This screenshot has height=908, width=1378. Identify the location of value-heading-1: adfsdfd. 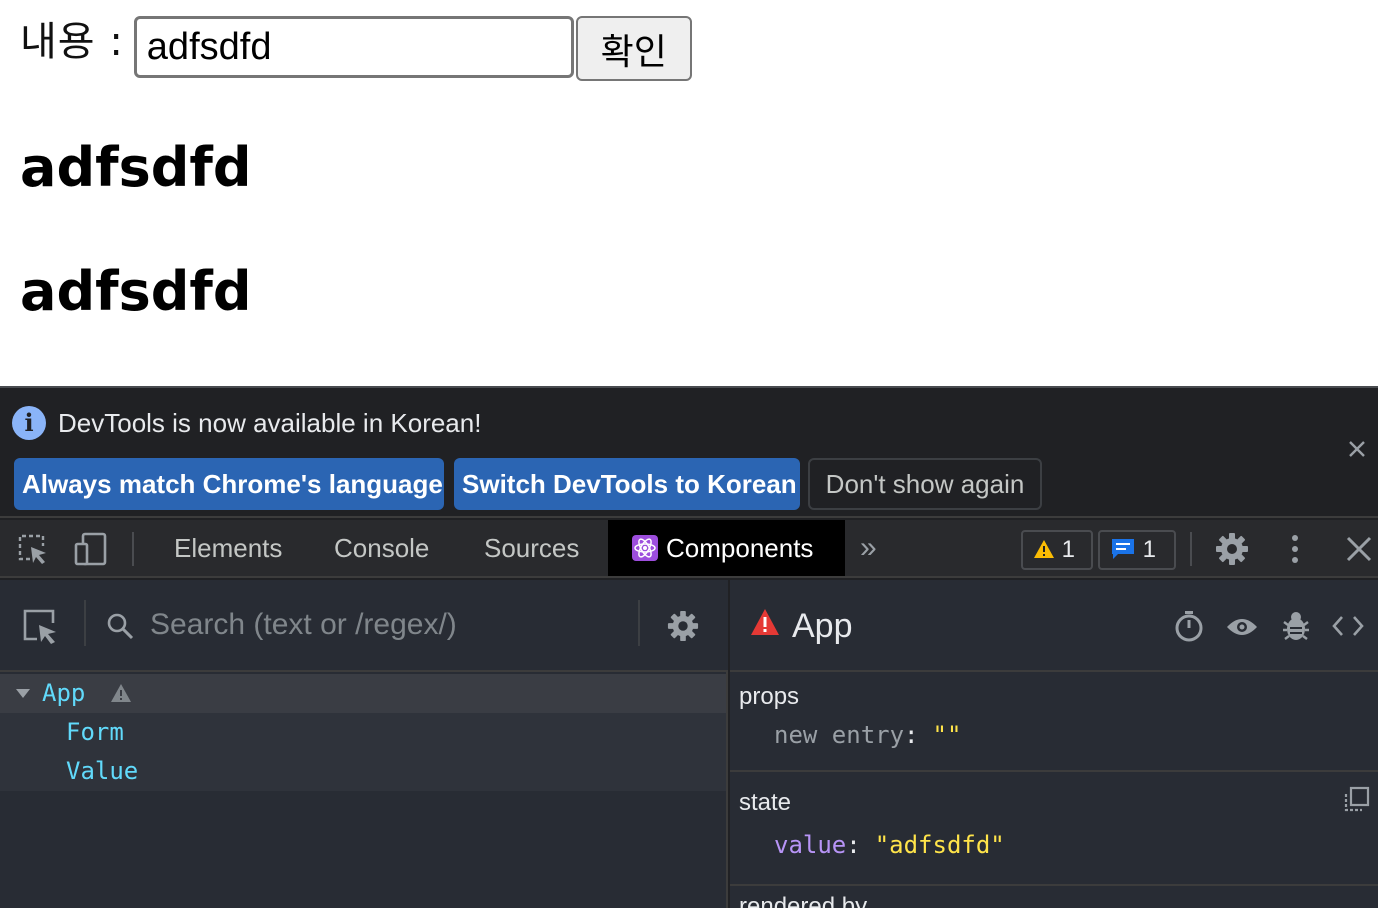
(136, 167).